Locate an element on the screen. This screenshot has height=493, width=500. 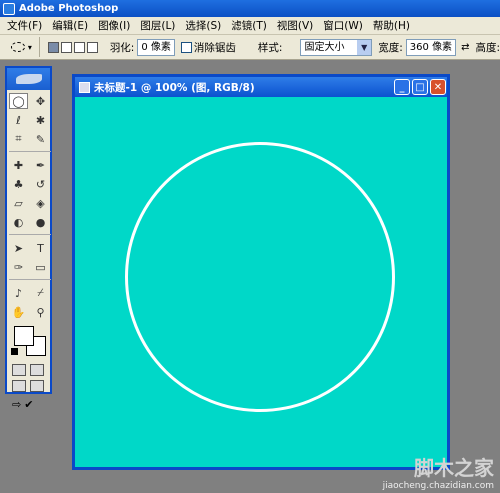
check-icon: ✔ is located at coordinates (28, 404).